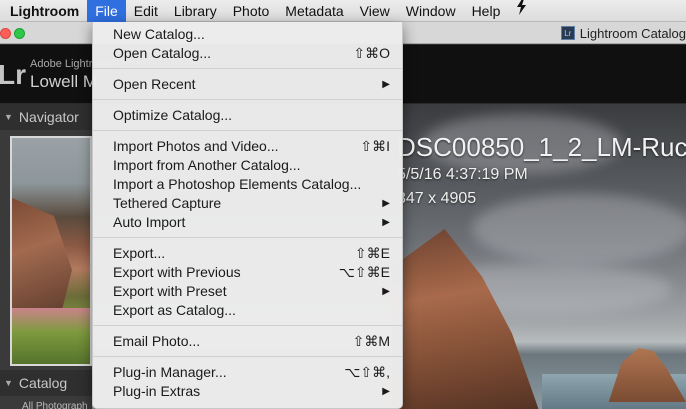 The height and width of the screenshot is (409, 686). Describe the element at coordinates (567, 33) in the screenshot. I see `lightroom-app-icon: Lr` at that location.